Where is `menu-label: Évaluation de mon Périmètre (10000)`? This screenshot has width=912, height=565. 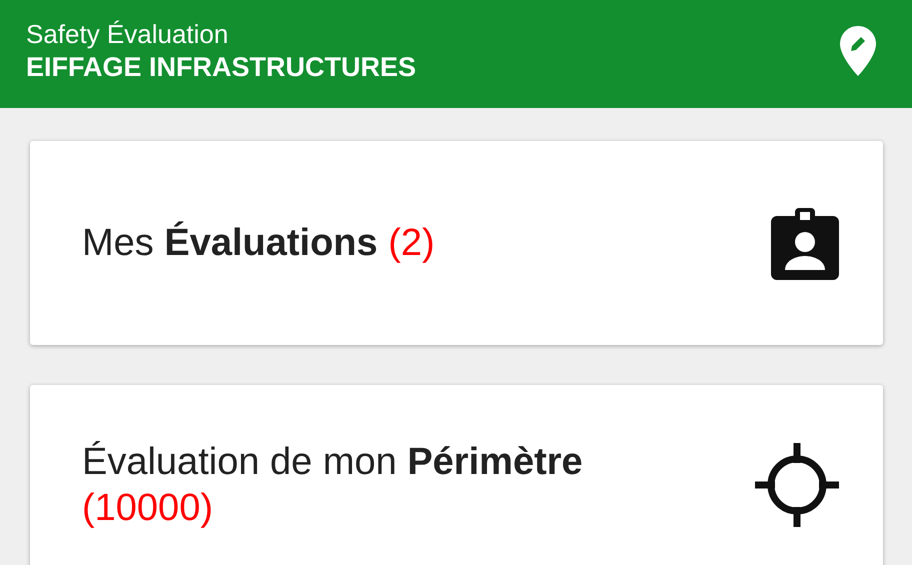 menu-label: Évaluation de mon Périmètre (10000) is located at coordinates (333, 485).